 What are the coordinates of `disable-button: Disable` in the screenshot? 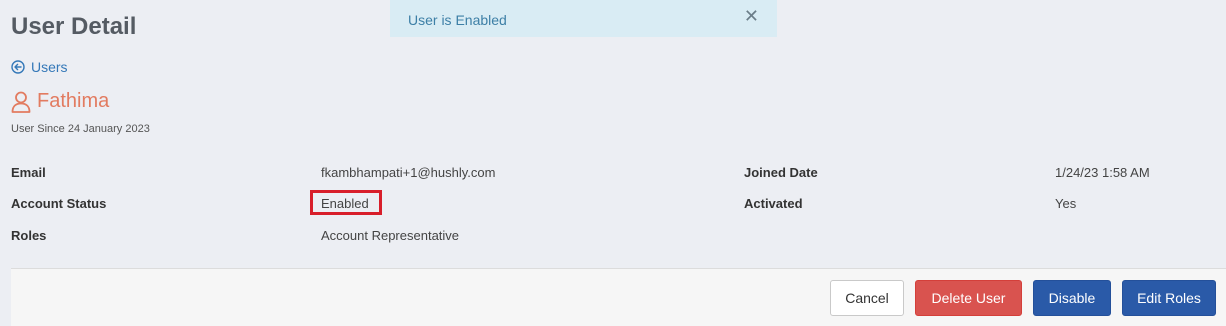 It's located at (1072, 298).